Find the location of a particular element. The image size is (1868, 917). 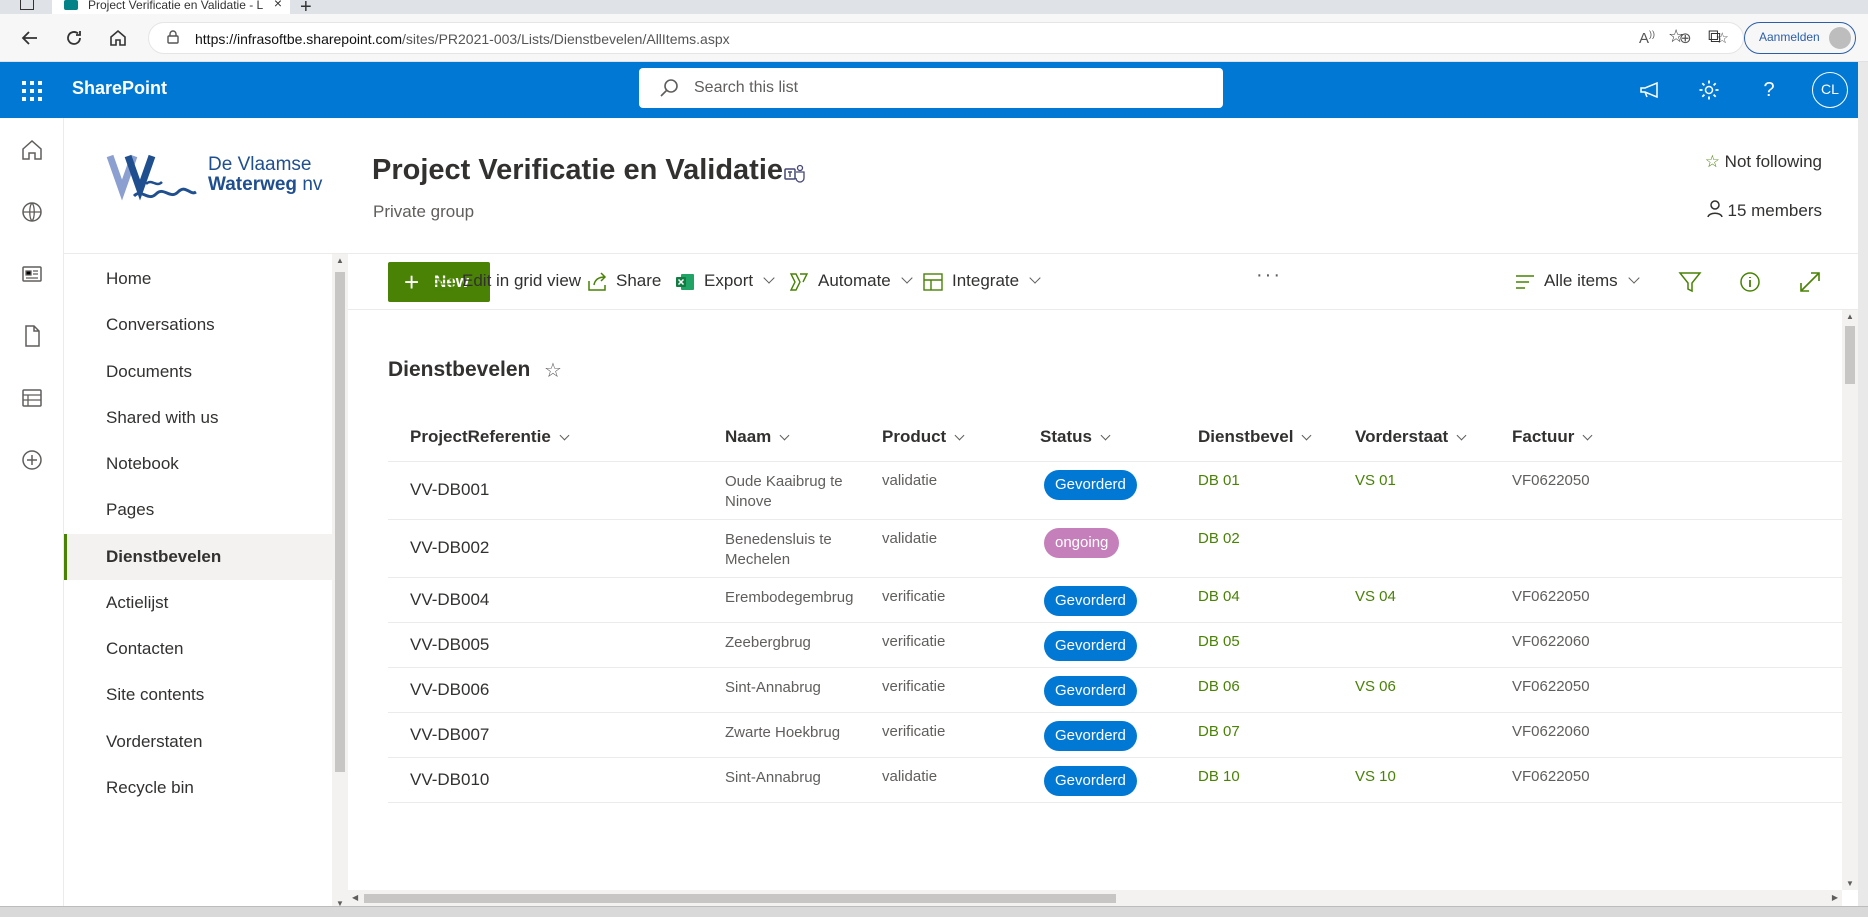

left-nav-scrollbar: ▲ ▼ is located at coordinates (340, 582).